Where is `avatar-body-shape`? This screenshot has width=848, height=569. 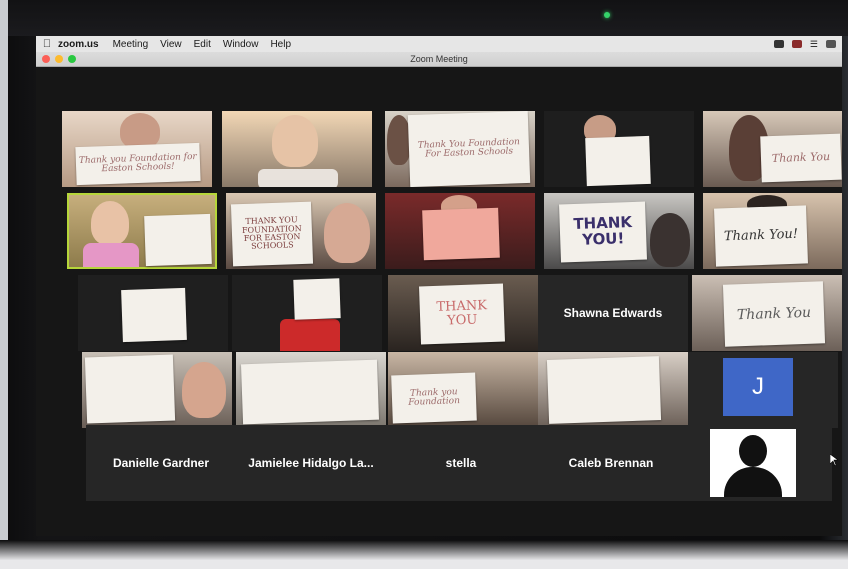 avatar-body-shape is located at coordinates (753, 482).